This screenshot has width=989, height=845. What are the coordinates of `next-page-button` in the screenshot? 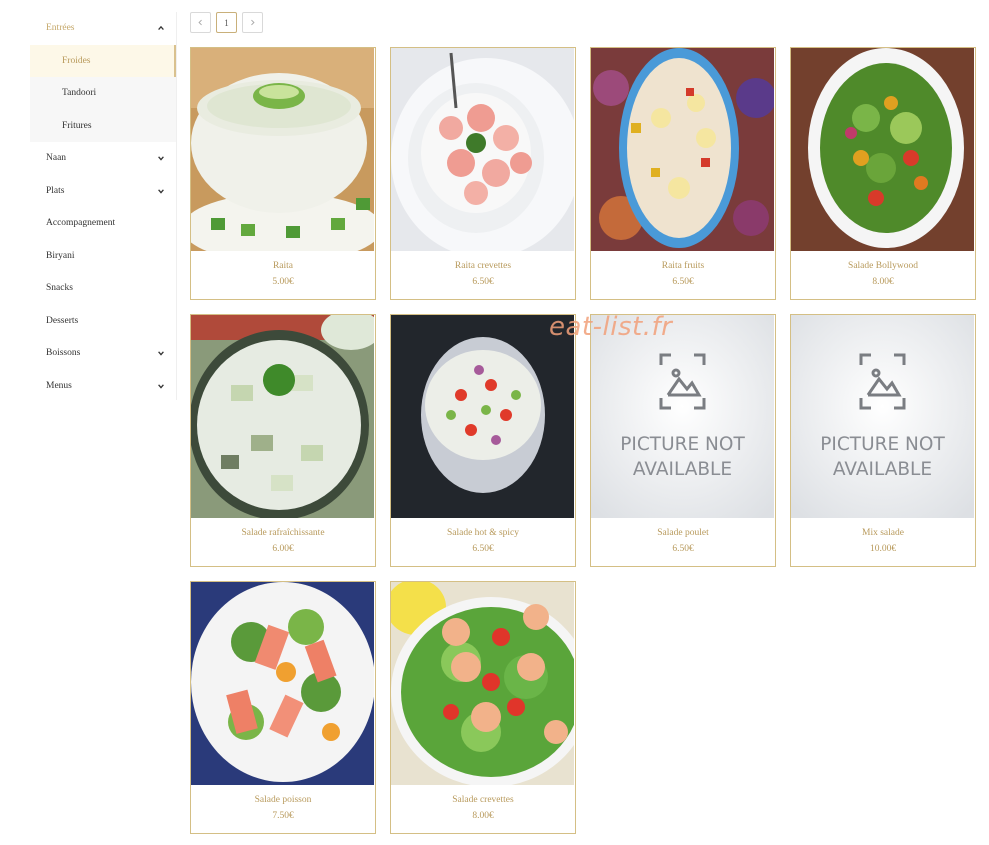 It's located at (252, 22).